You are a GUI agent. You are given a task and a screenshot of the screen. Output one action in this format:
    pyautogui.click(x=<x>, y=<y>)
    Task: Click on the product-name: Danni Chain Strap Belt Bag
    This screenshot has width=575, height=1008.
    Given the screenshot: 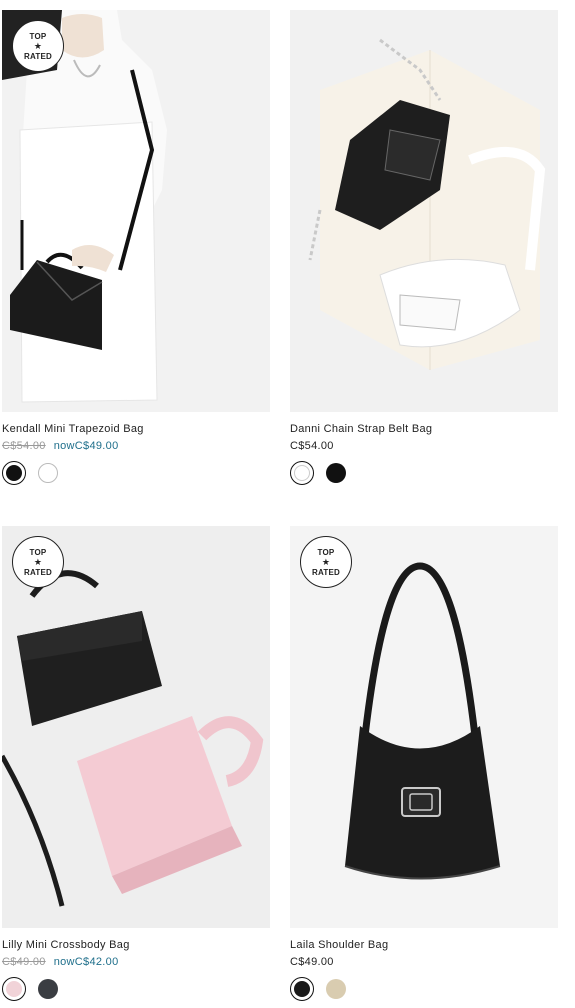 What is the action you would take?
    pyautogui.click(x=424, y=429)
    